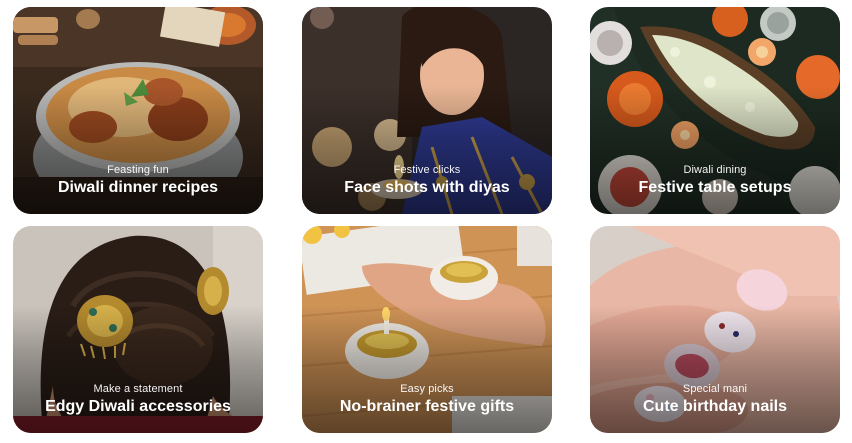  I want to click on card-title: Face shots with diyas, so click(427, 187).